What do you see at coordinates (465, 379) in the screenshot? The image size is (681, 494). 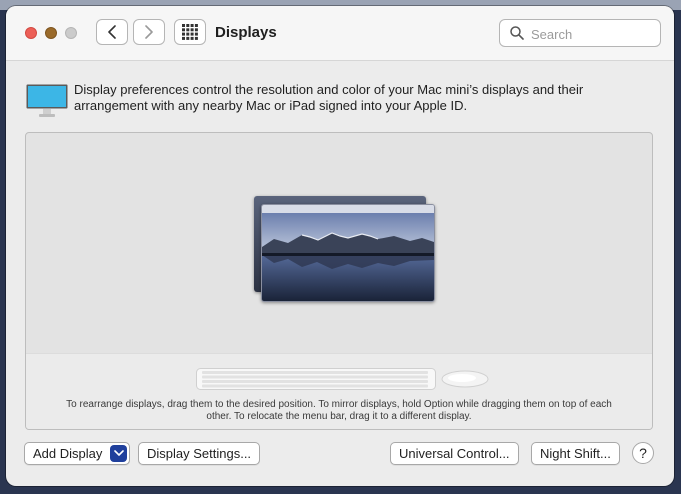 I see `mouse-icon` at bounding box center [465, 379].